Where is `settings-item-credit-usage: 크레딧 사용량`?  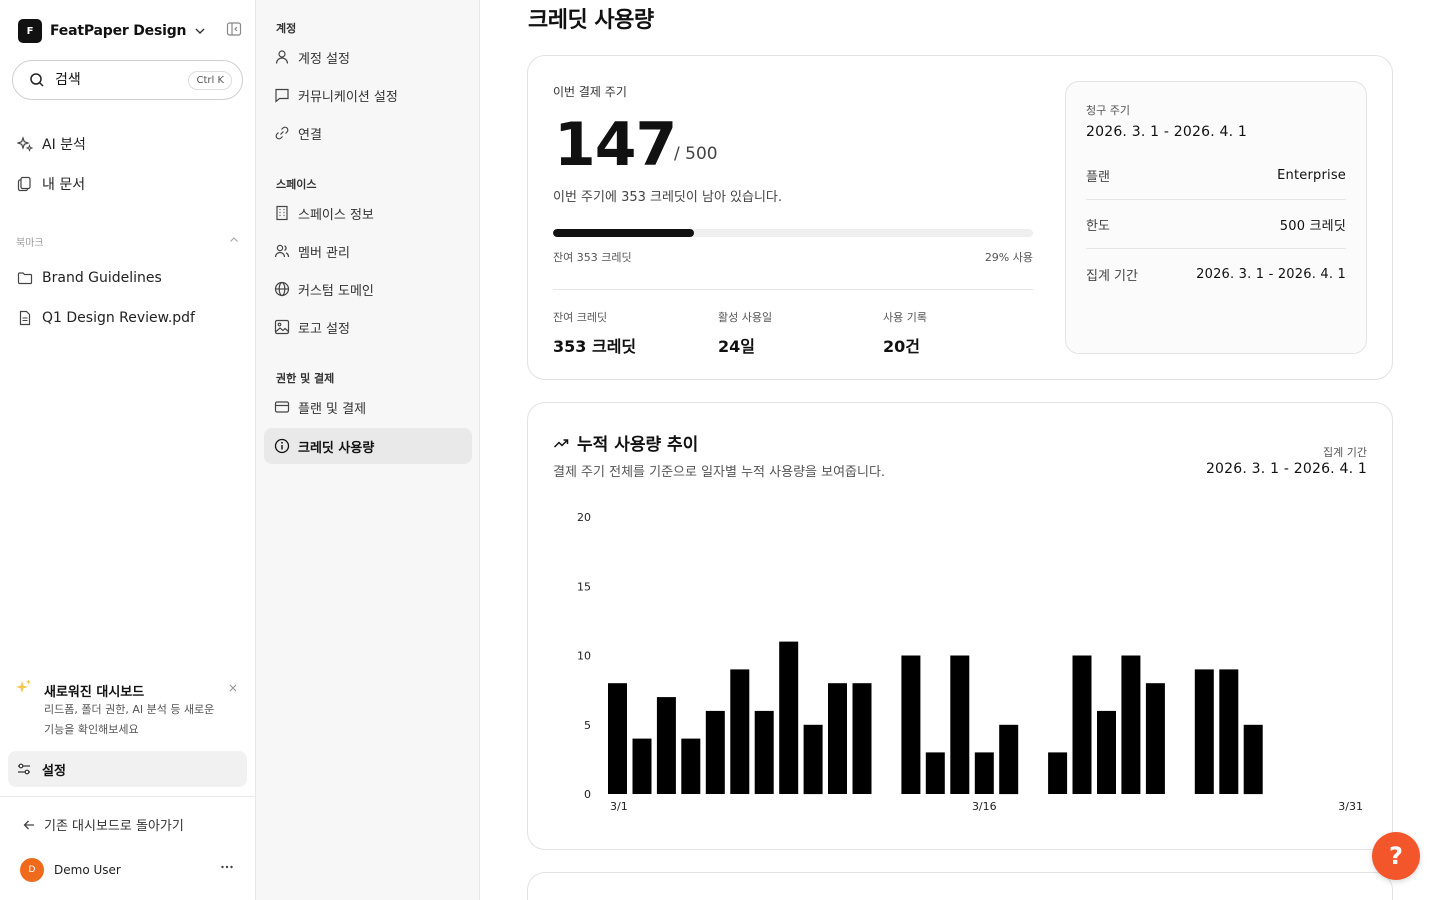
settings-item-credit-usage: 크레딧 사용량 is located at coordinates (368, 446).